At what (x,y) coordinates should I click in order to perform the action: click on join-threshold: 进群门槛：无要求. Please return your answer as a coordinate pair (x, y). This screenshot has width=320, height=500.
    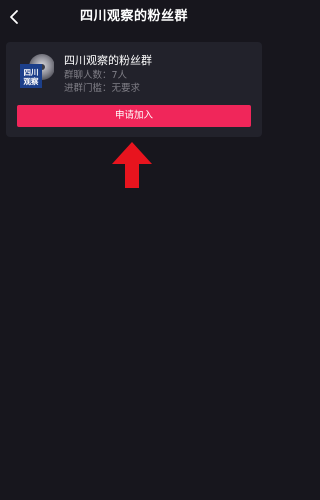
    Looking at the image, I should click on (102, 89).